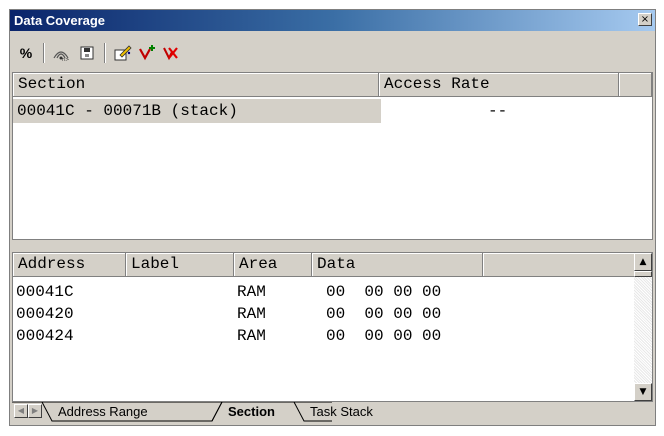 The image size is (664, 436). What do you see at coordinates (643, 327) in the screenshot?
I see `vertical-scrollbar: ▲ ▼` at bounding box center [643, 327].